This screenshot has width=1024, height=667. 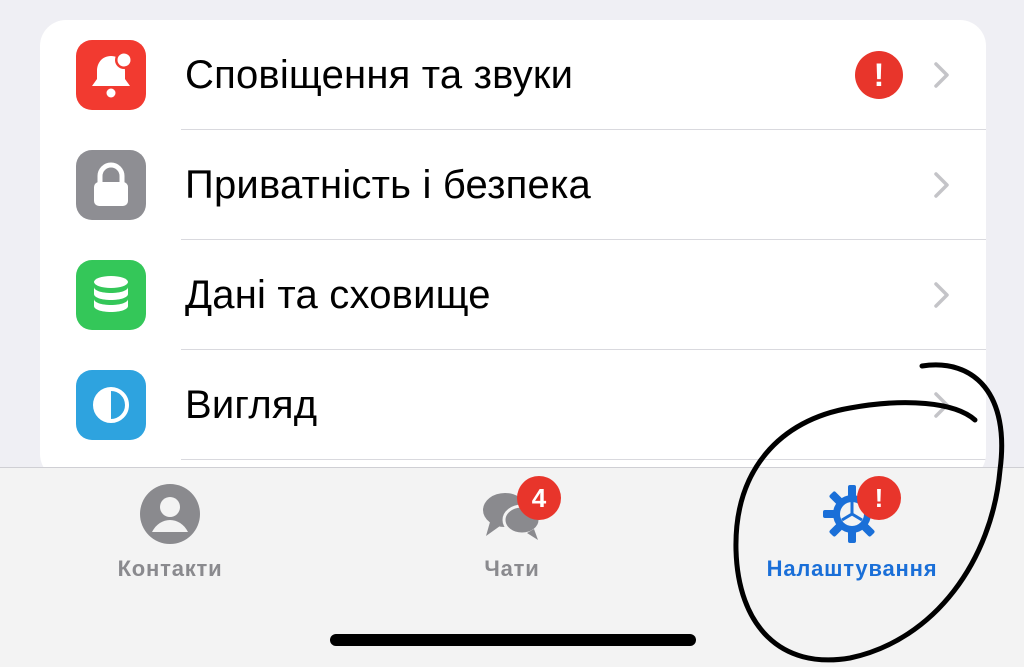 What do you see at coordinates (512, 538) in the screenshot?
I see `tab-chats: 4 Чати` at bounding box center [512, 538].